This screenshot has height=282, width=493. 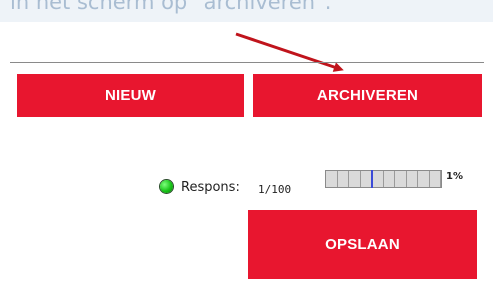 What do you see at coordinates (454, 176) in the screenshot?
I see `response-percent: 1%` at bounding box center [454, 176].